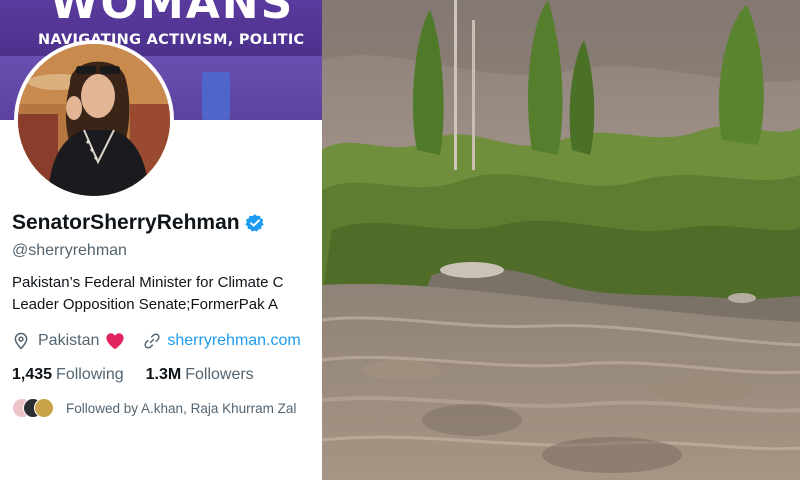 This screenshot has height=480, width=800. What do you see at coordinates (163, 374) in the screenshot?
I see `followers-count: 1.3M` at bounding box center [163, 374].